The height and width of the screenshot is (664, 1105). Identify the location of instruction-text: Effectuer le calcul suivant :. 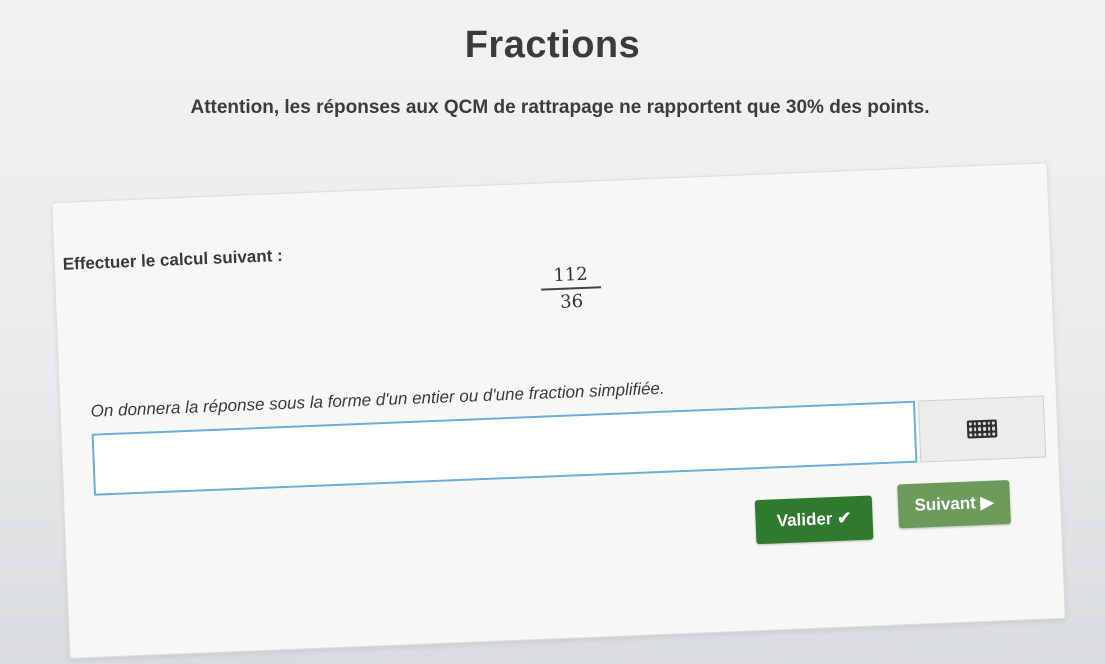
(173, 259).